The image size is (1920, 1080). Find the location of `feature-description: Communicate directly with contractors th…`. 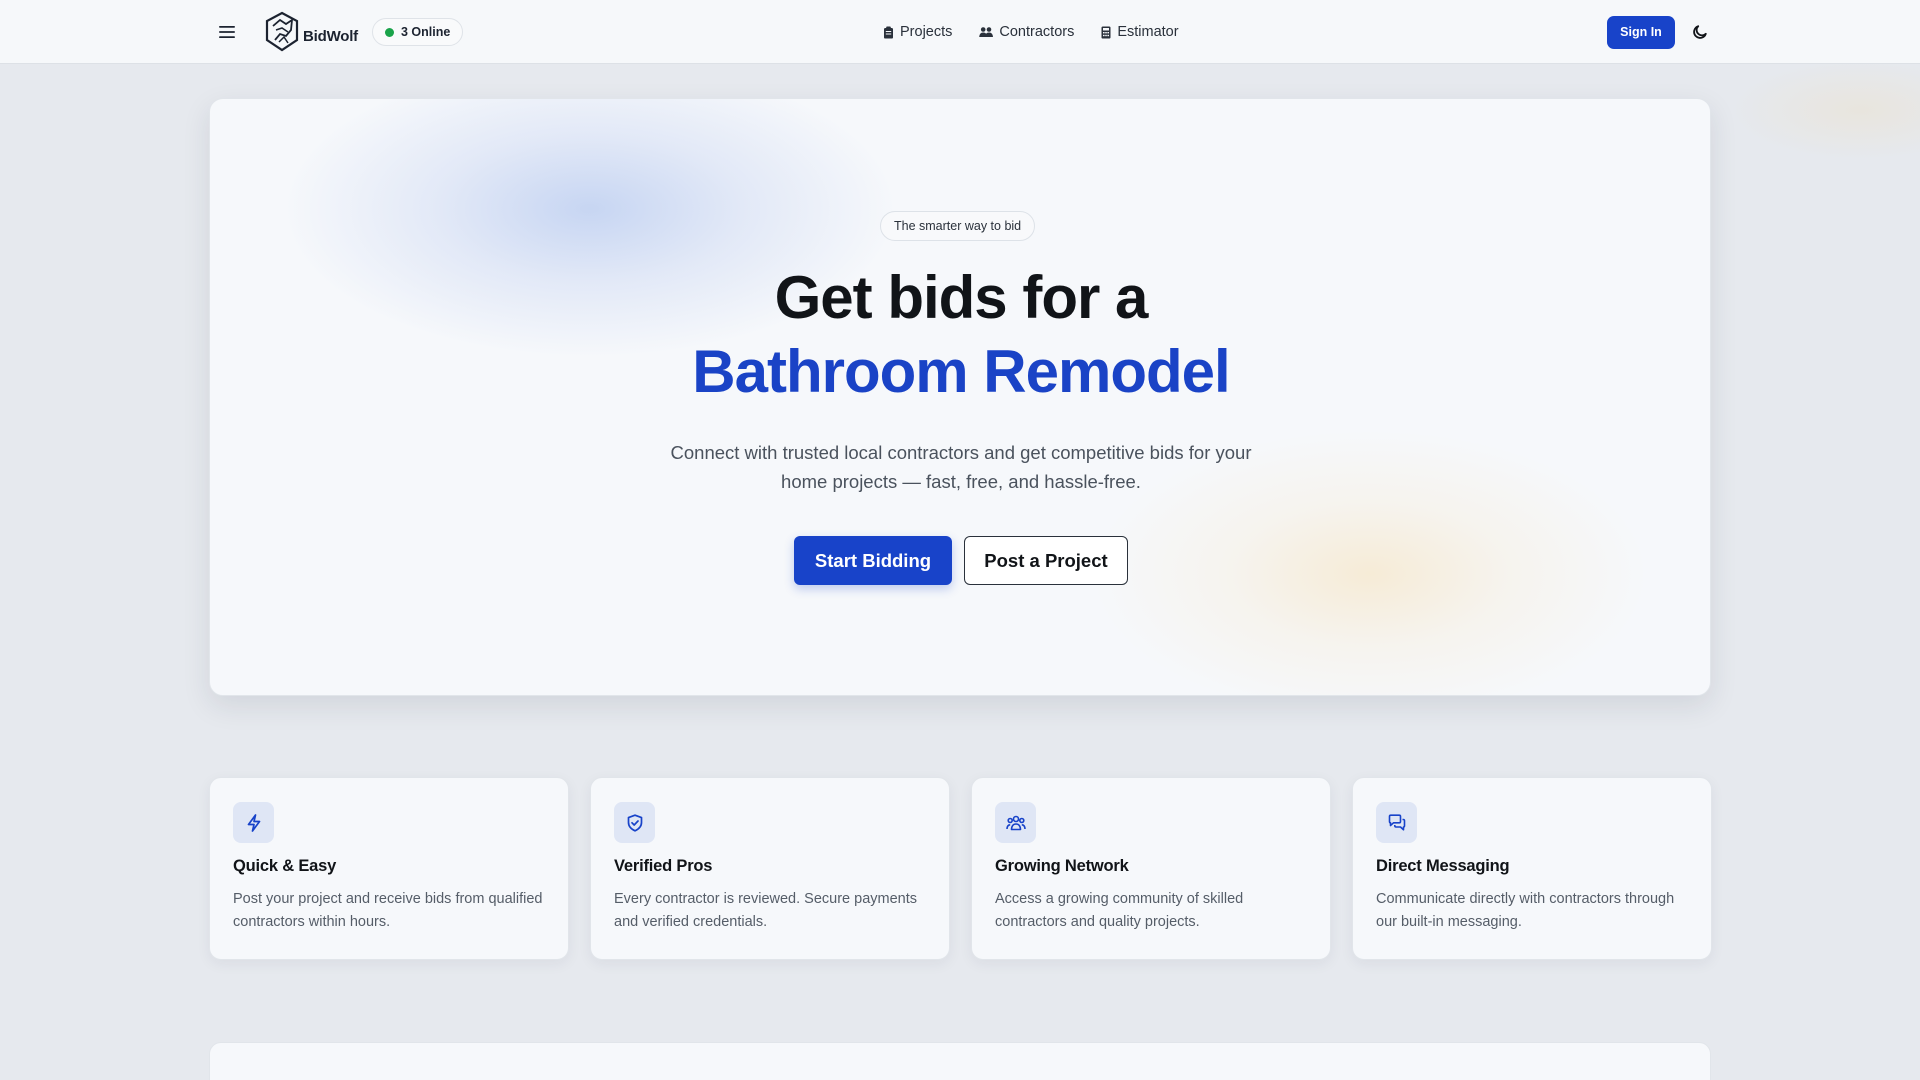

feature-description: Communicate directly with contractors th… is located at coordinates (1525, 910).